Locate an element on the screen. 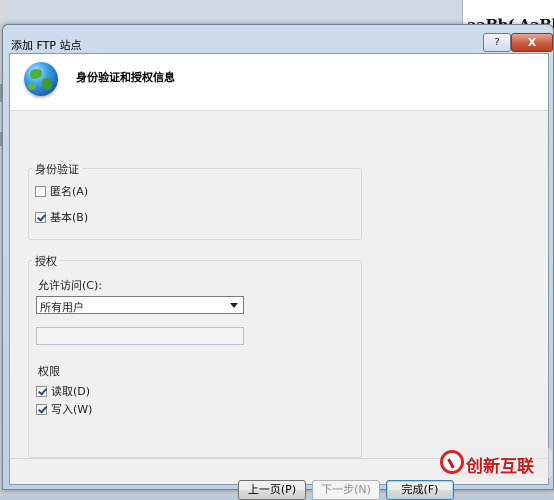  allow-access-value: 所有用户 is located at coordinates (62, 307).